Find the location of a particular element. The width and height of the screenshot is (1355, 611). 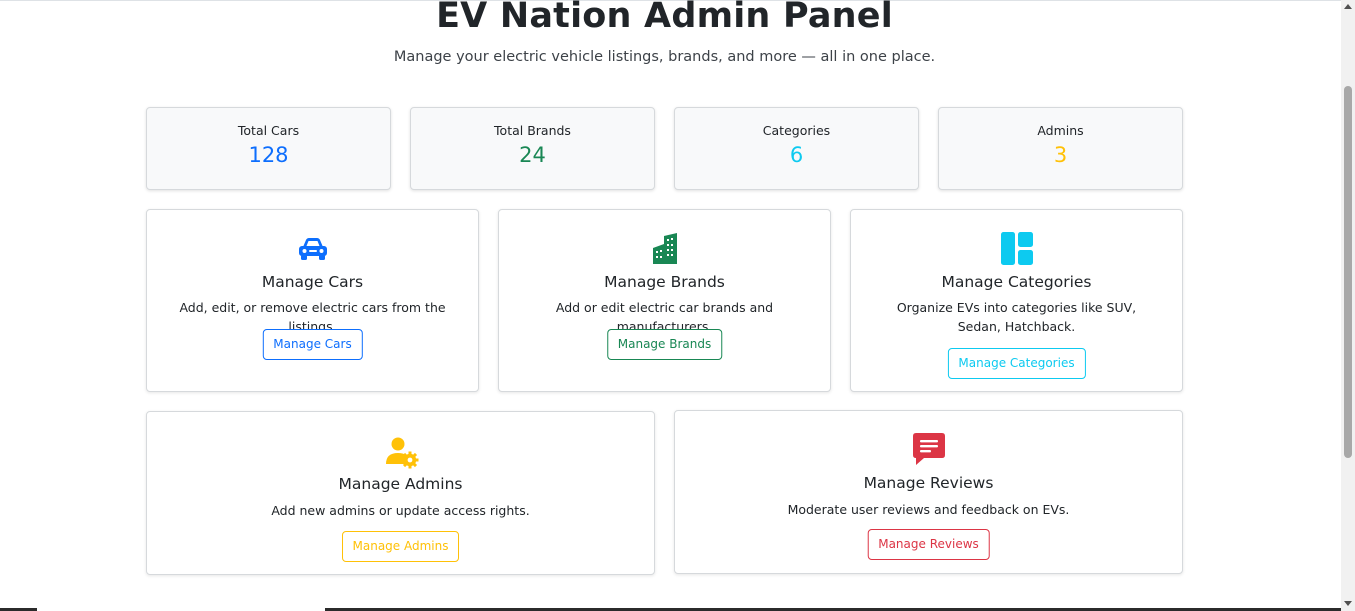

user-gear-icon is located at coordinates (401, 452).